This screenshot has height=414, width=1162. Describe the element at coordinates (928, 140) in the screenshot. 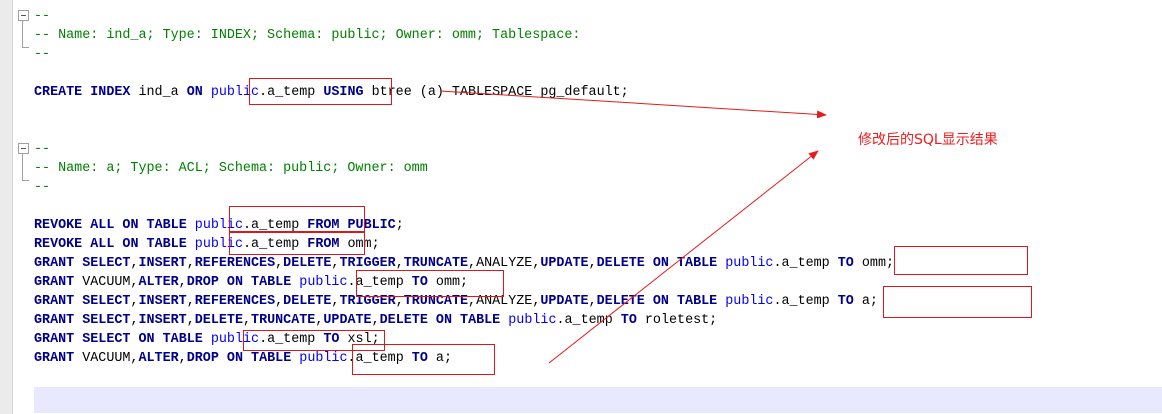

I see `annotation-label: 修改后的SQL显示结果` at that location.